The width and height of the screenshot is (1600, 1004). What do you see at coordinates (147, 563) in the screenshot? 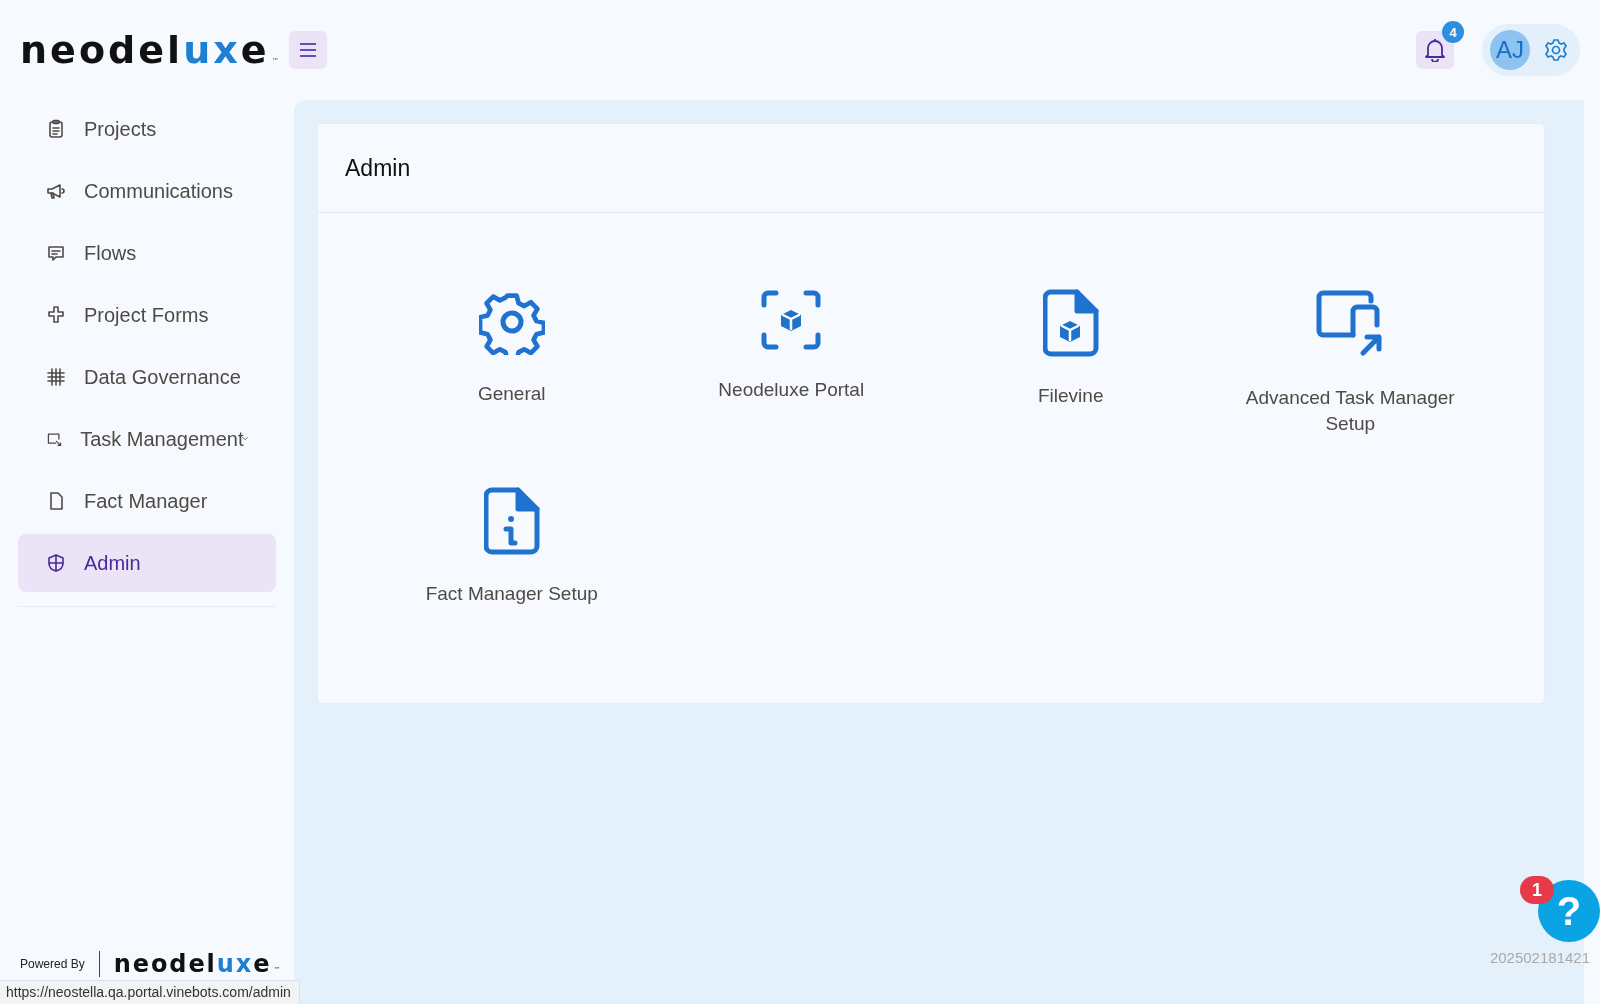
I see `sidebar-item: Admin` at bounding box center [147, 563].